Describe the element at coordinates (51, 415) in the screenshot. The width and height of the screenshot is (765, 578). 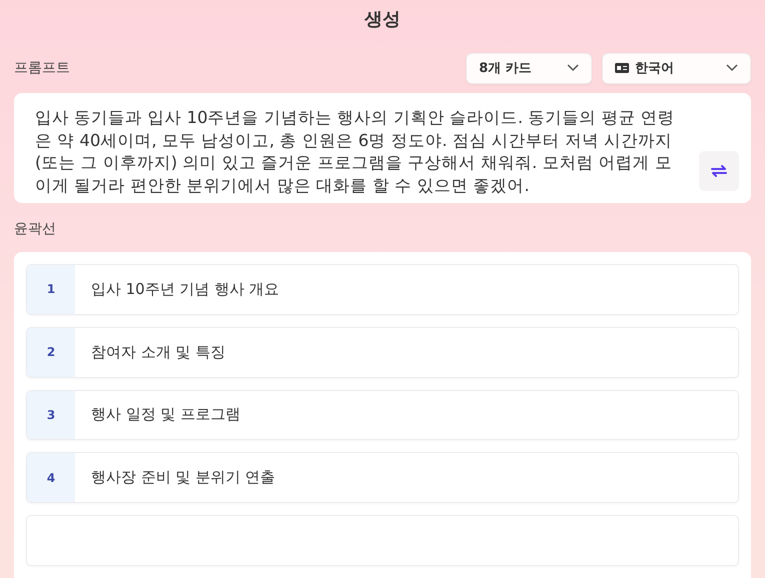
I see `slide-number: 3` at that location.